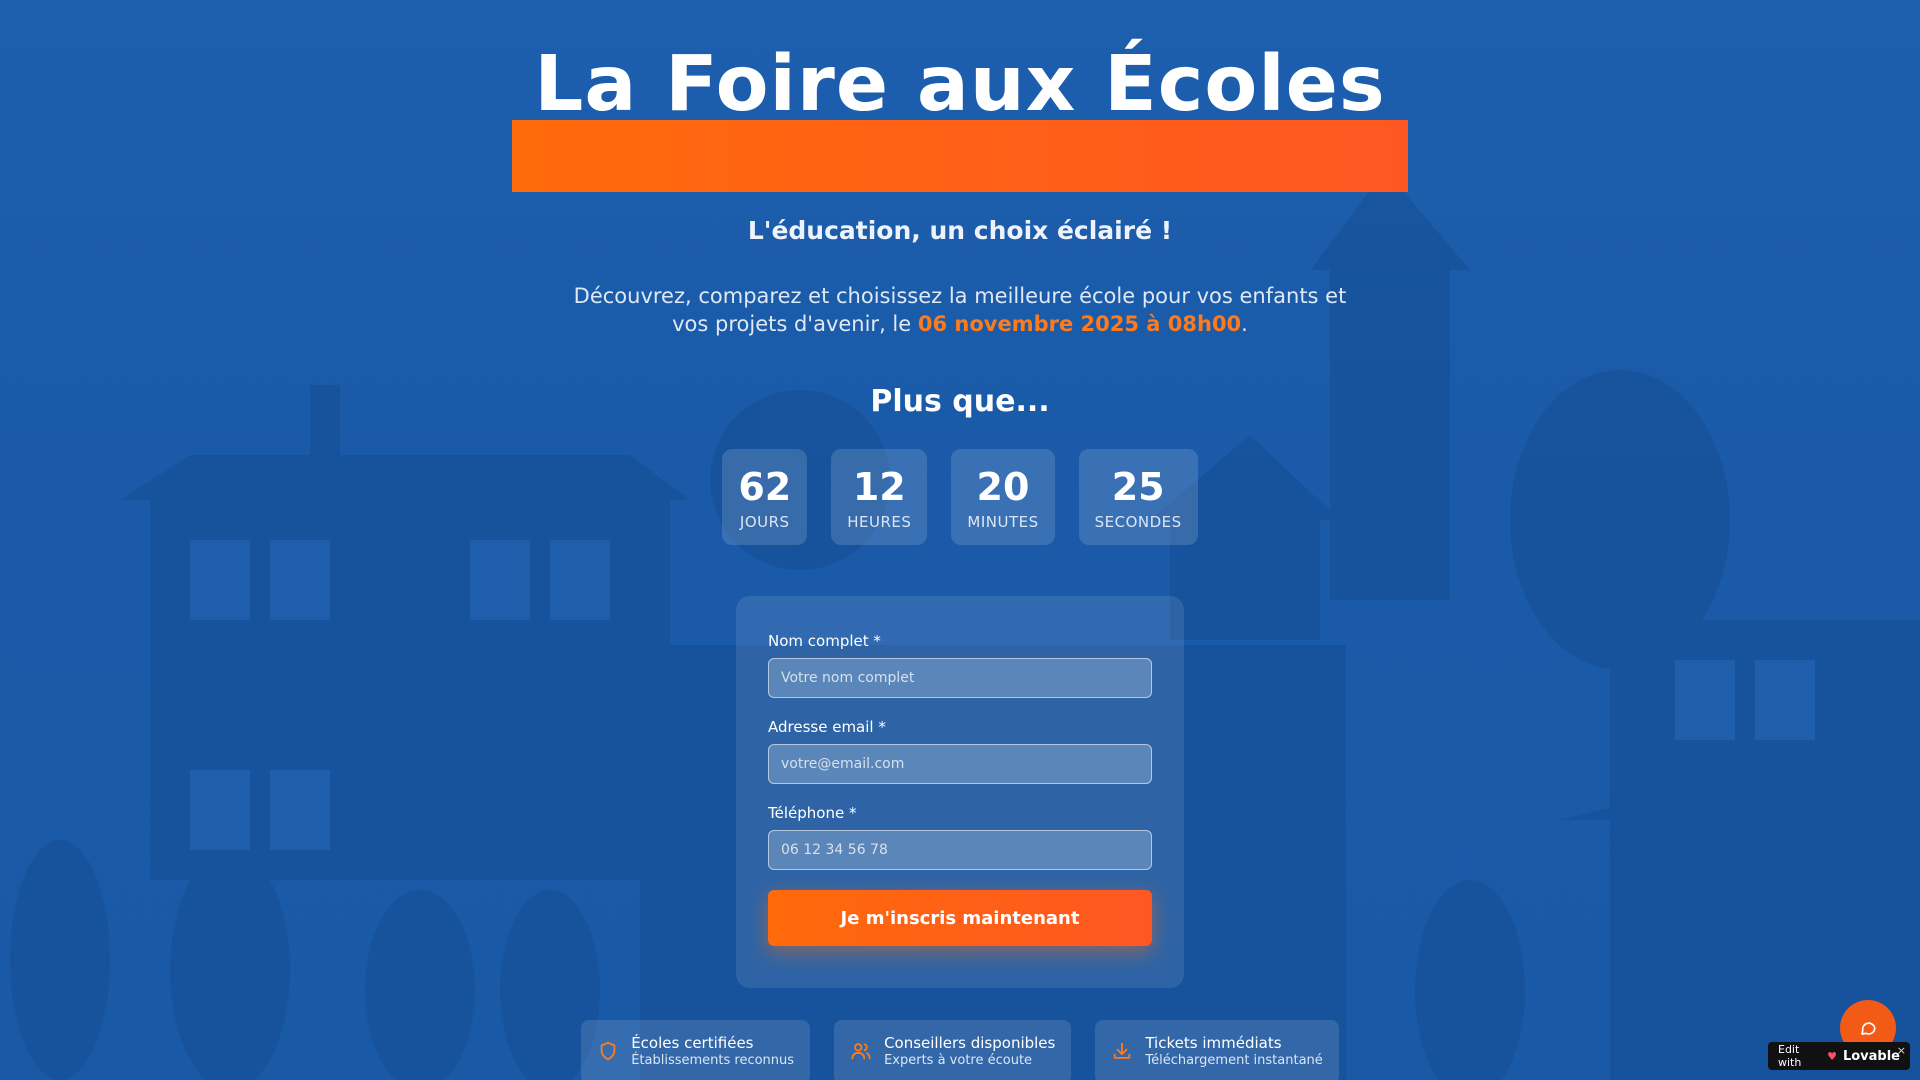 The width and height of the screenshot is (1920, 1080). What do you see at coordinates (960, 918) in the screenshot?
I see `register-button: Je m'inscris maintenant` at bounding box center [960, 918].